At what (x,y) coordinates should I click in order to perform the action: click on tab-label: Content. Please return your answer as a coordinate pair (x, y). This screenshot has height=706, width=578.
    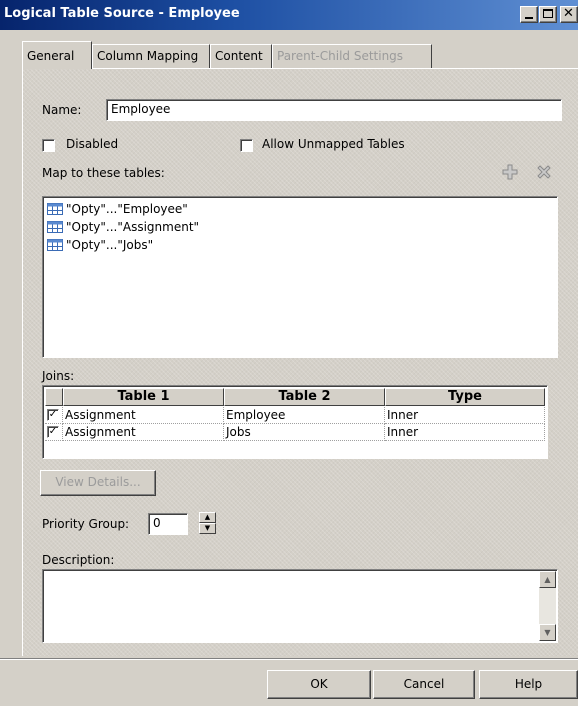
    Looking at the image, I should click on (239, 56).